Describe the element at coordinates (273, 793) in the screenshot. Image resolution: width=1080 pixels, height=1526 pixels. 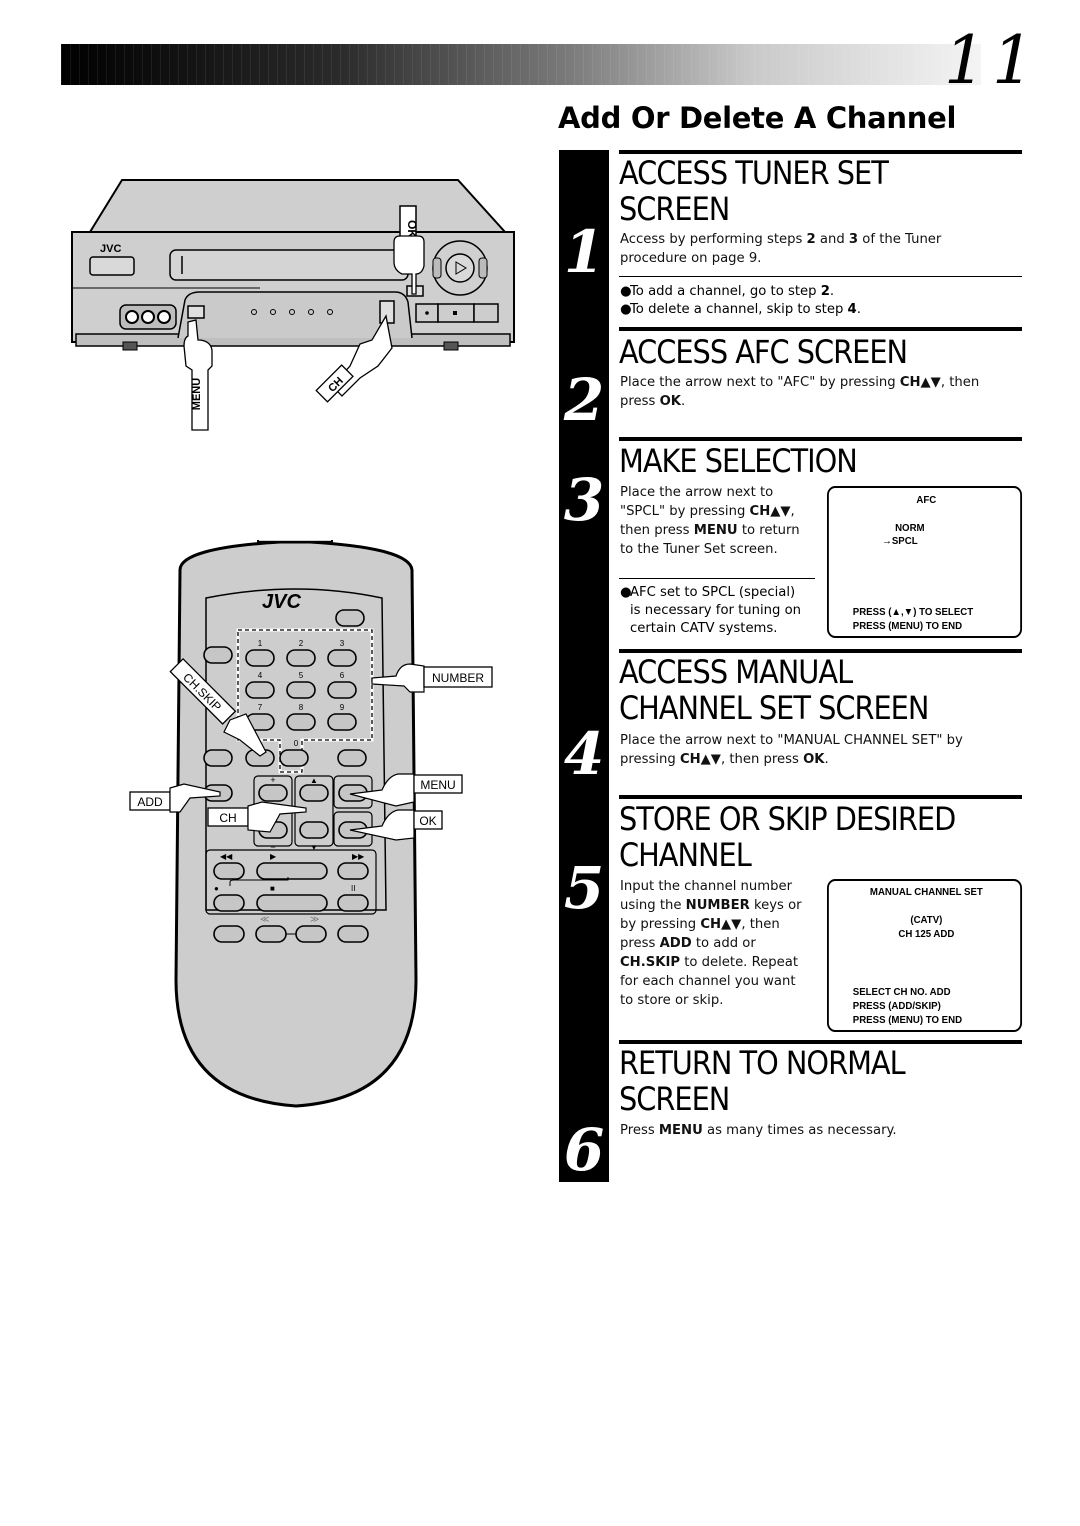
I see `tracking-plus-key` at that location.